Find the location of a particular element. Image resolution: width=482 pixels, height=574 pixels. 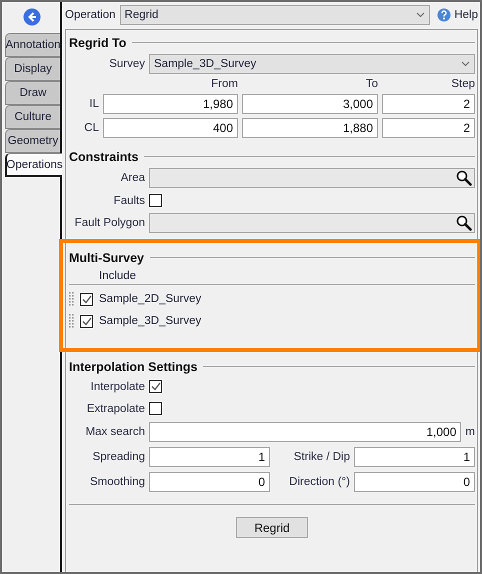

strike-dip-label: Strike / Dip is located at coordinates (321, 457).